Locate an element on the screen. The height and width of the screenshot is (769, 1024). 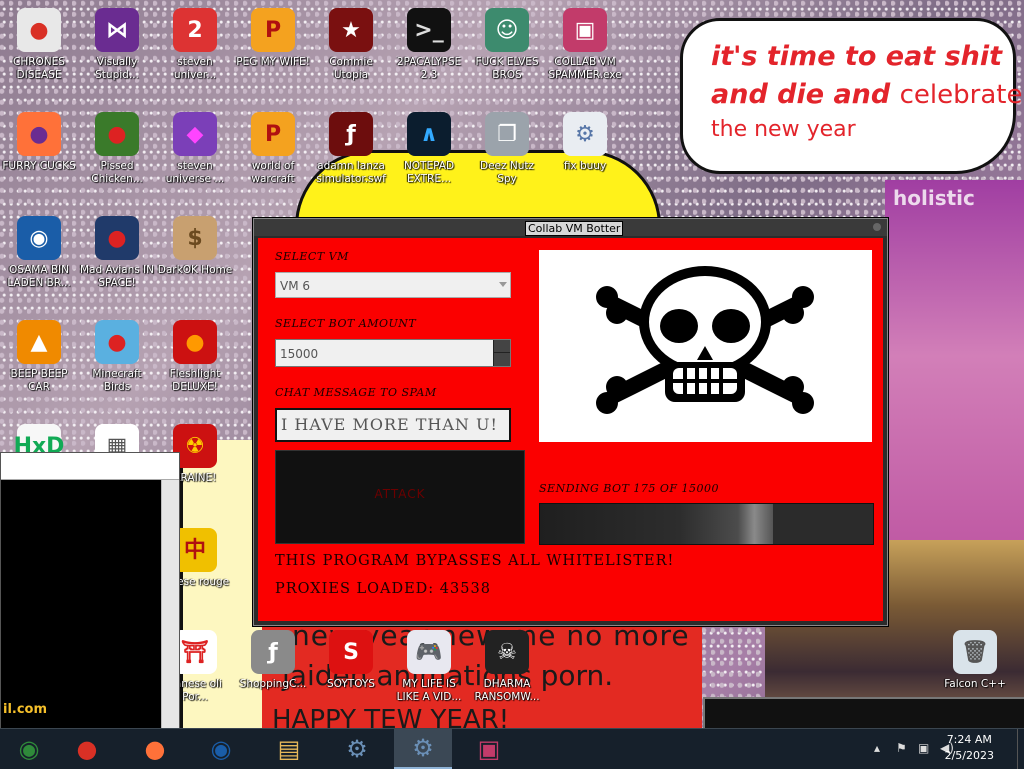
desktop-shortcut-label: Fleshlight DELUXE! is located at coordinates (195, 380).